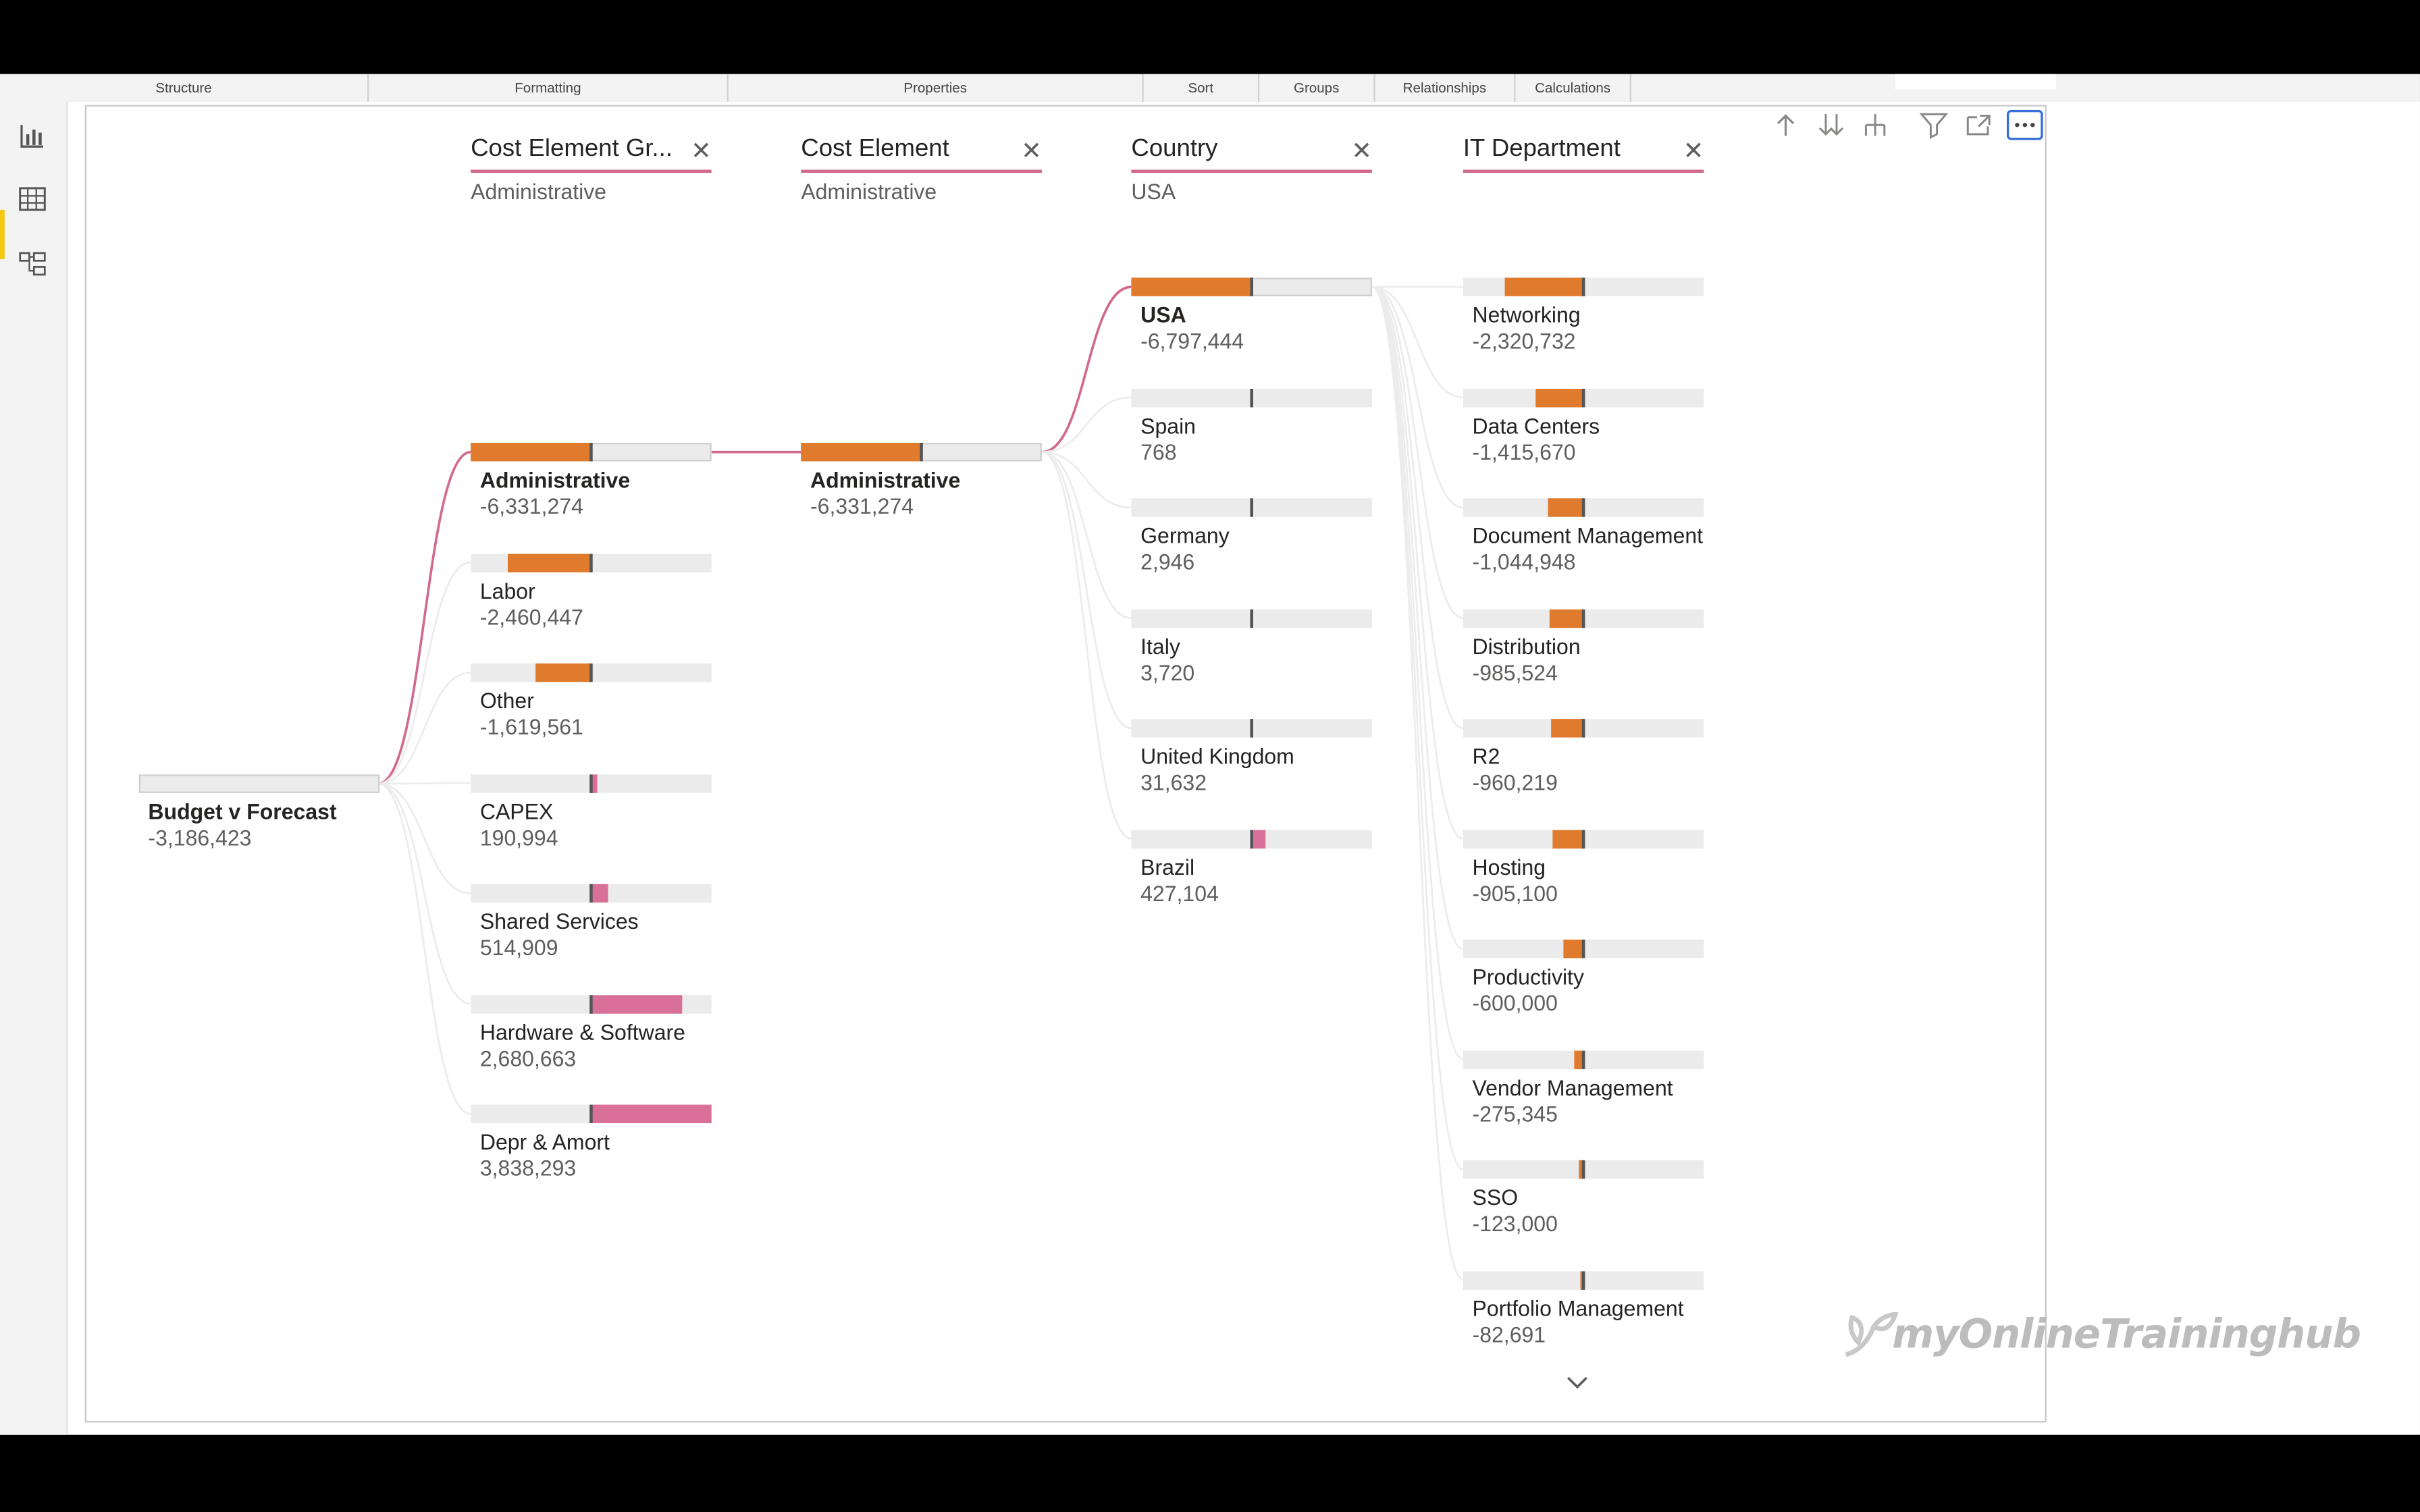 The height and width of the screenshot is (1512, 2420). Describe the element at coordinates (1251, 875) in the screenshot. I see `tree-node: Brazil 427,104` at that location.